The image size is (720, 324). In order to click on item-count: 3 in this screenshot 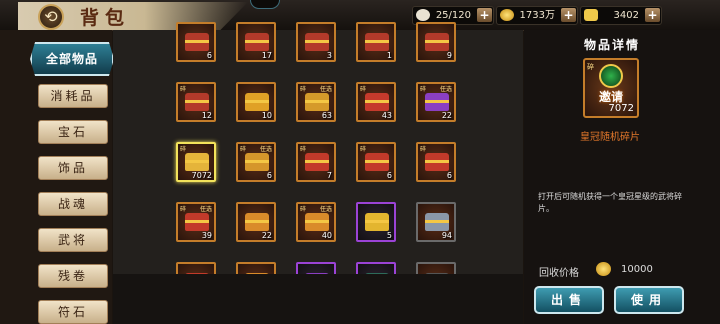, I will do `click(329, 55)`.